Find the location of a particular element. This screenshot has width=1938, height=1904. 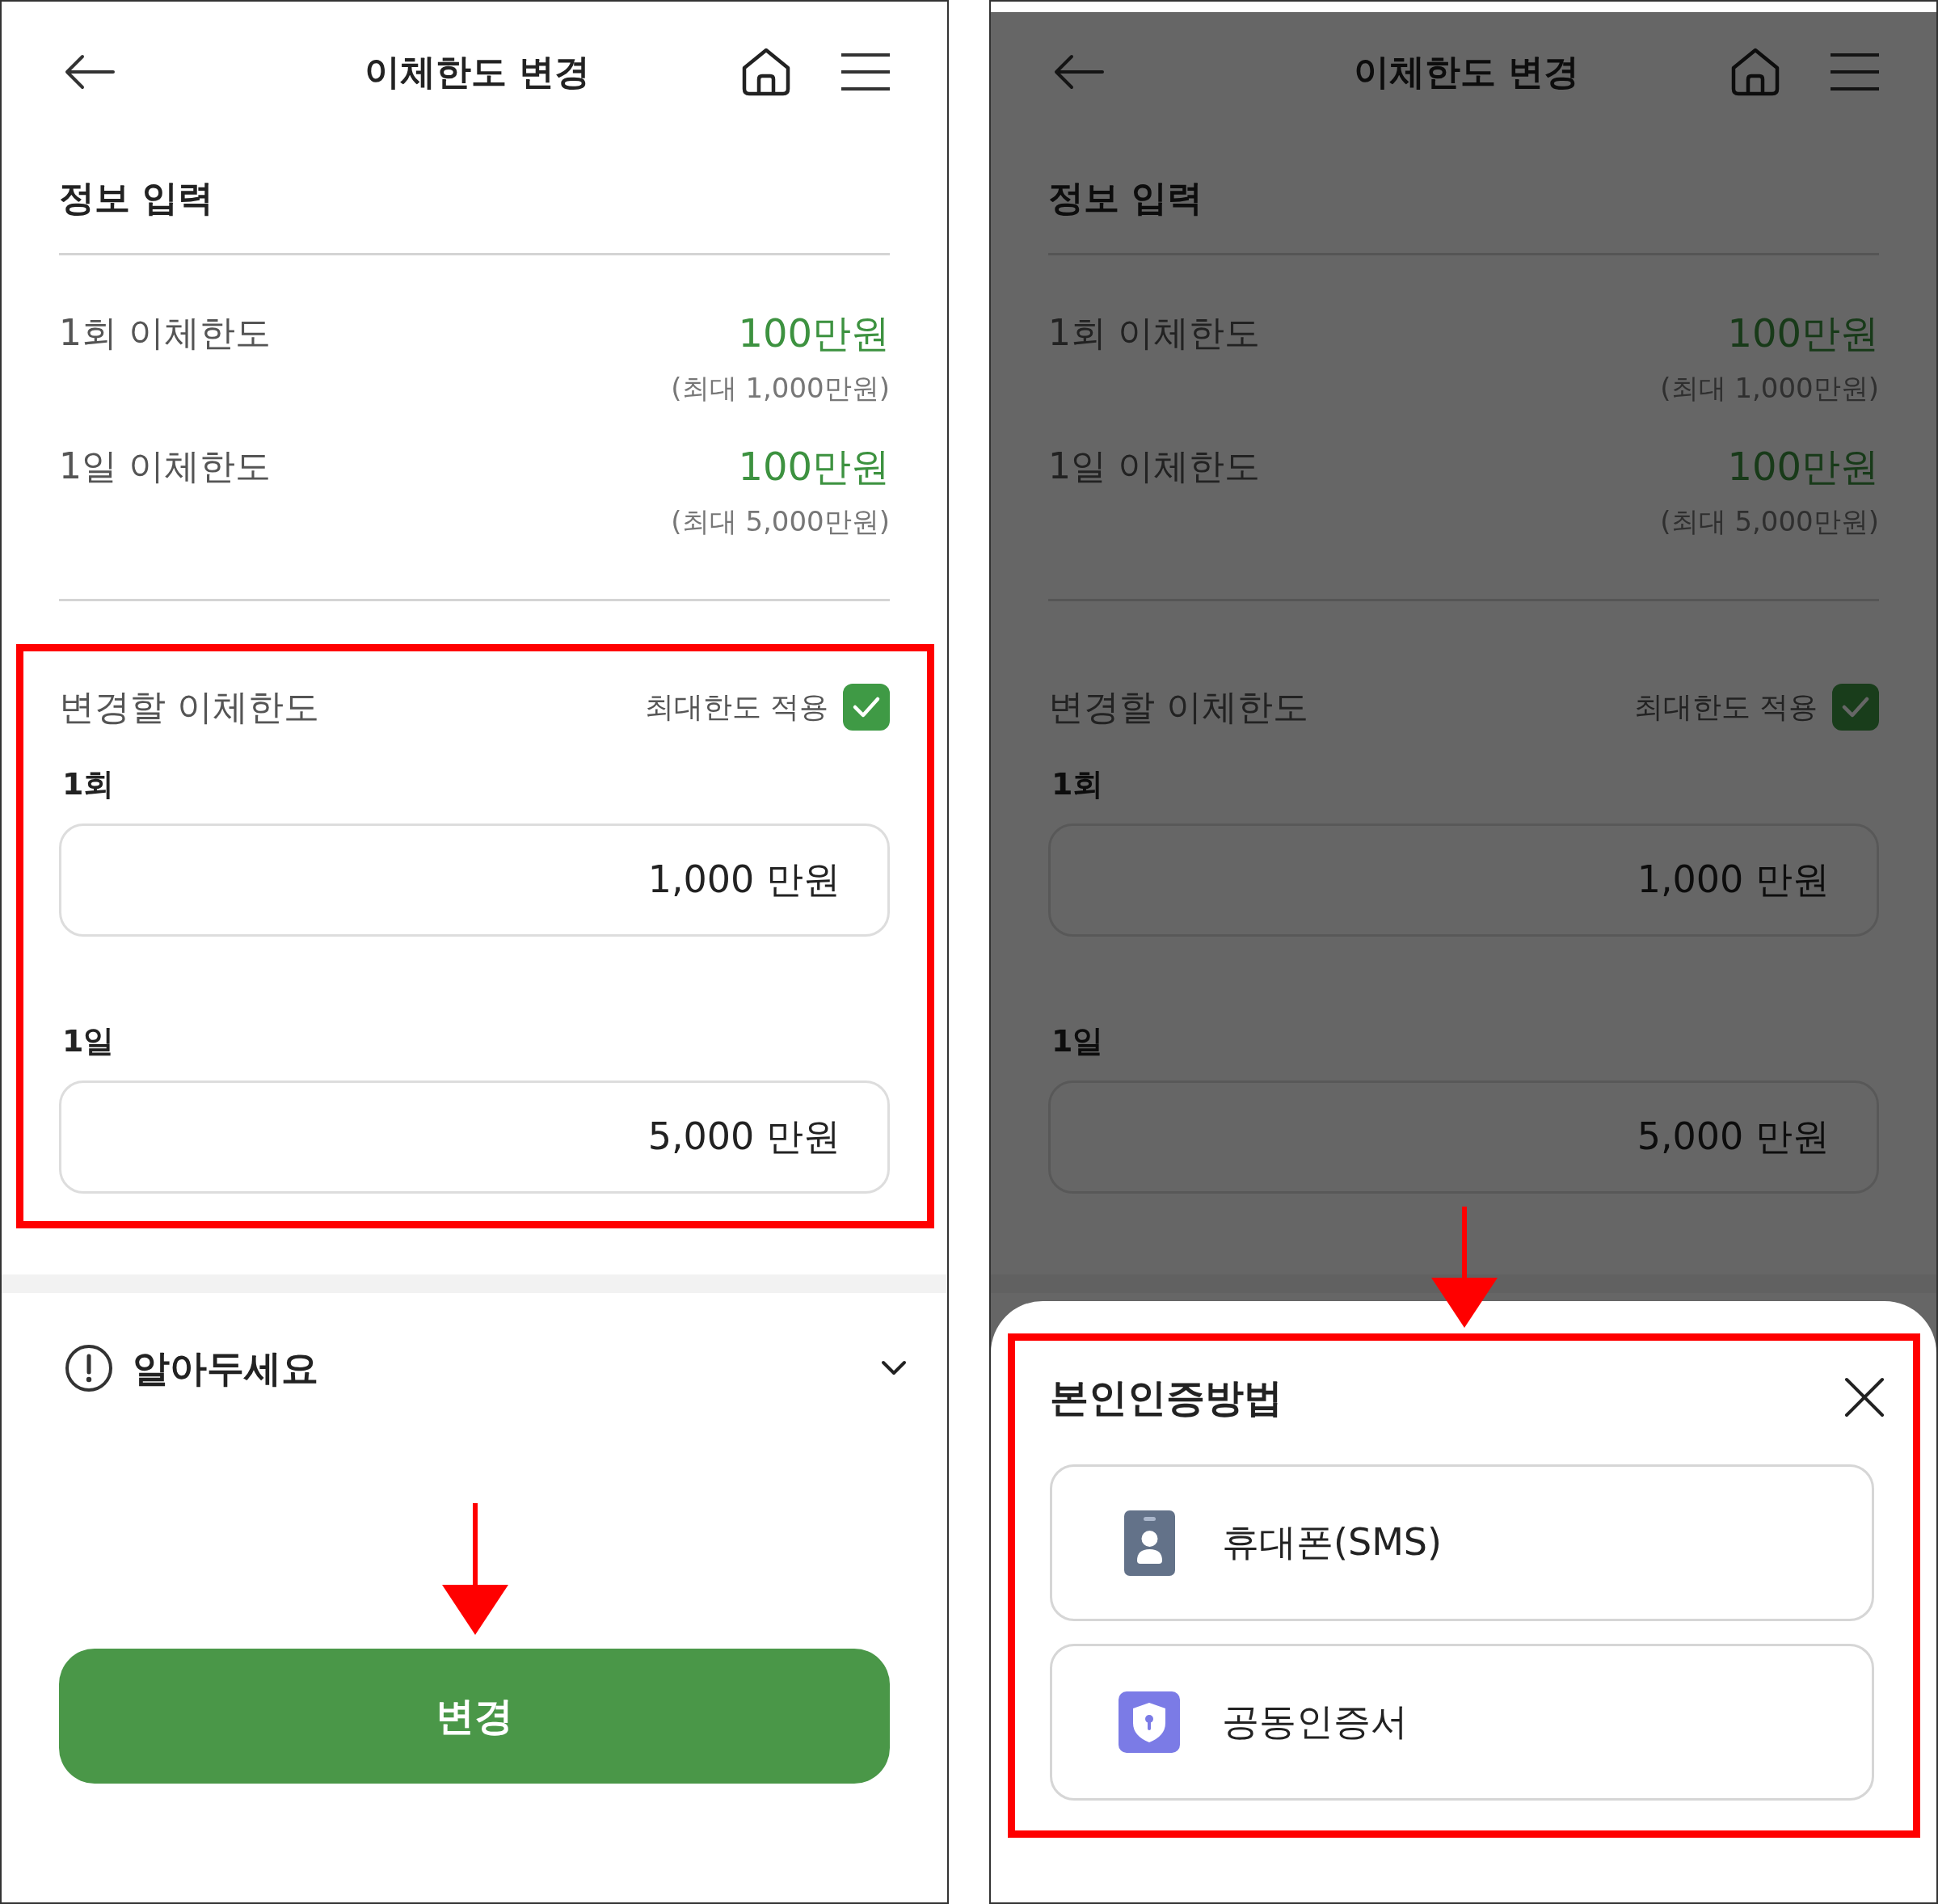

limit-maximum: (최대 1,000만원) is located at coordinates (780, 388).